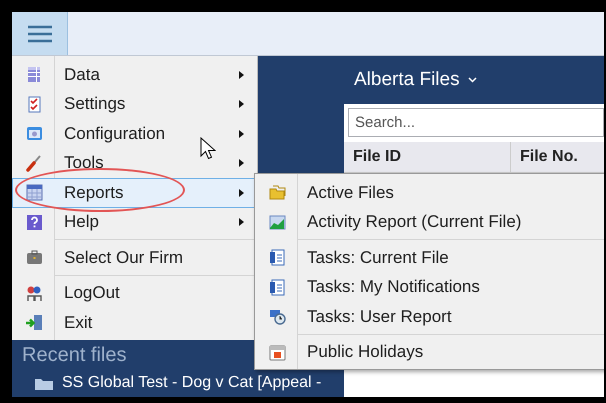  I want to click on clock-icon, so click(277, 316).